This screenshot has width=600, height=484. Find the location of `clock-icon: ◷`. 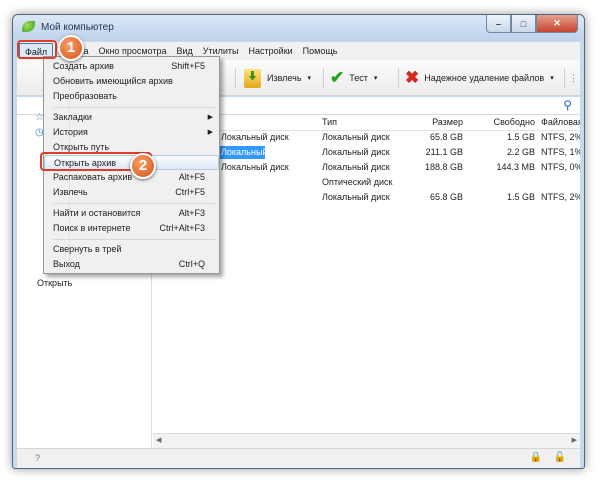

clock-icon: ◷ is located at coordinates (39, 132).